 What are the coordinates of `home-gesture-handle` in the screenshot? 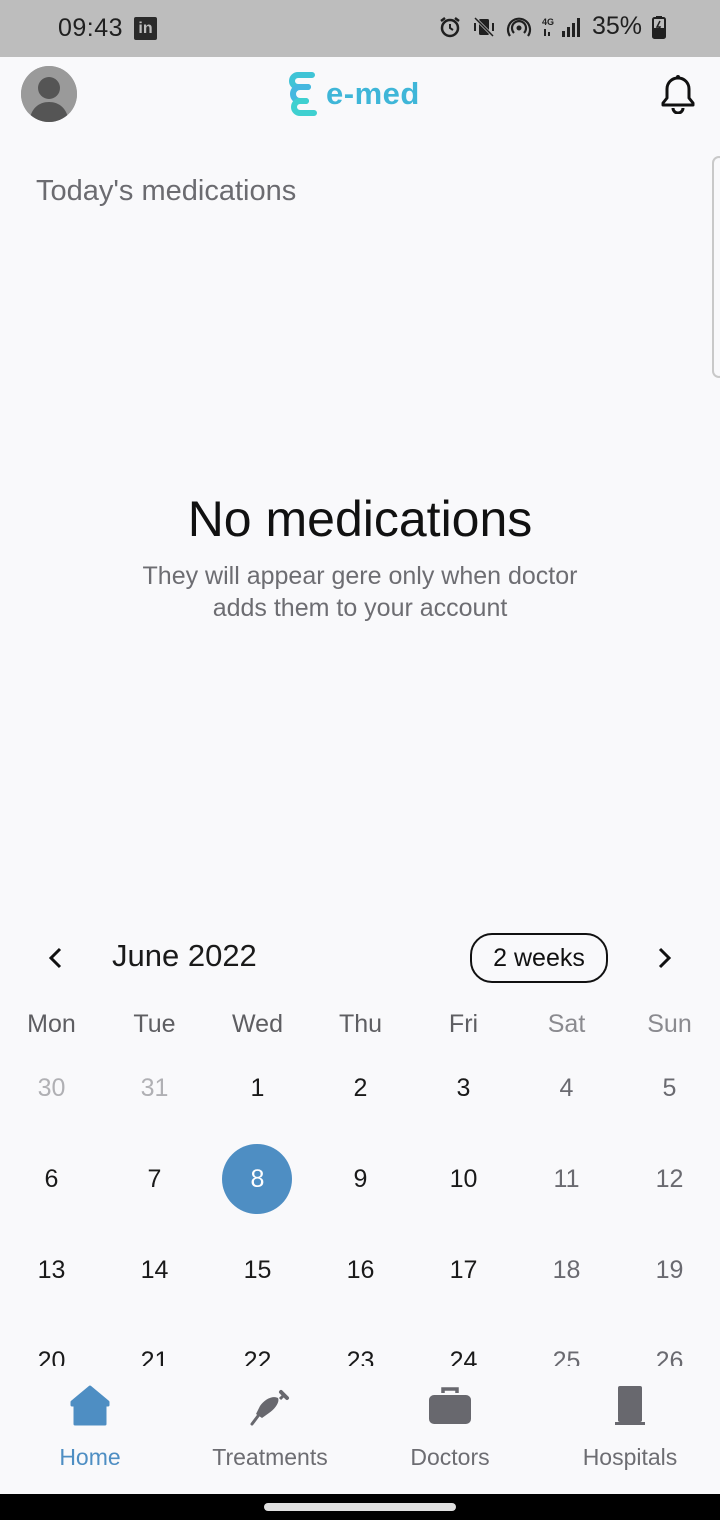 It's located at (360, 1507).